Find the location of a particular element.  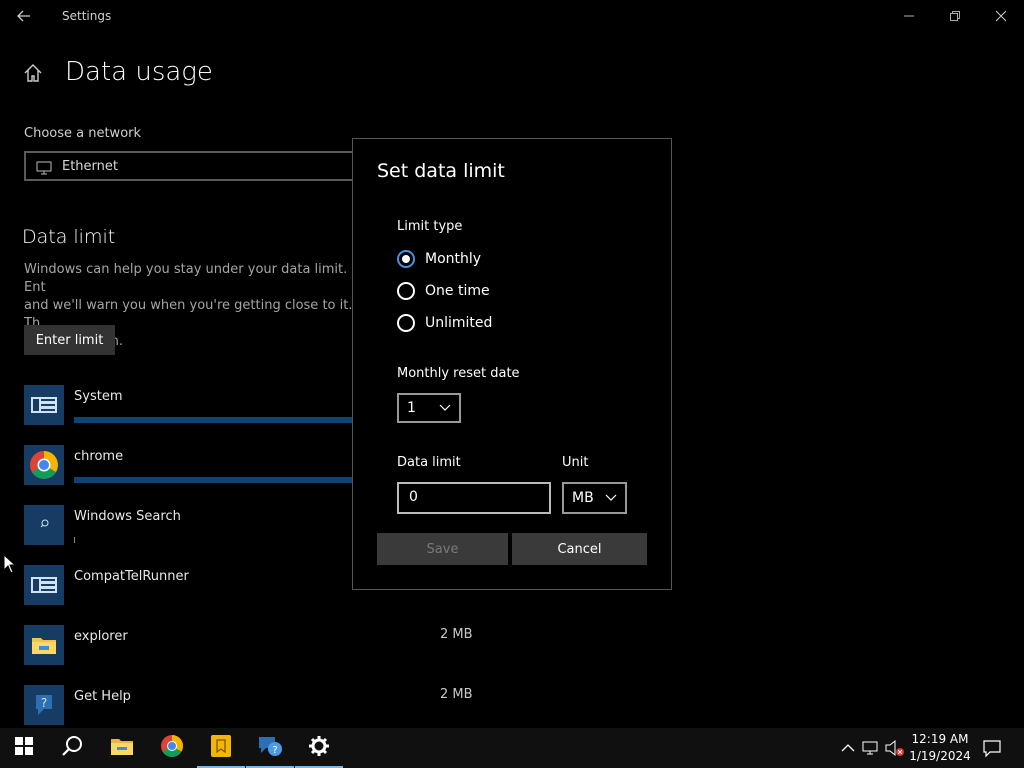

taskbar: ? 12:19 AM 1/19/2024 is located at coordinates (512, 748).